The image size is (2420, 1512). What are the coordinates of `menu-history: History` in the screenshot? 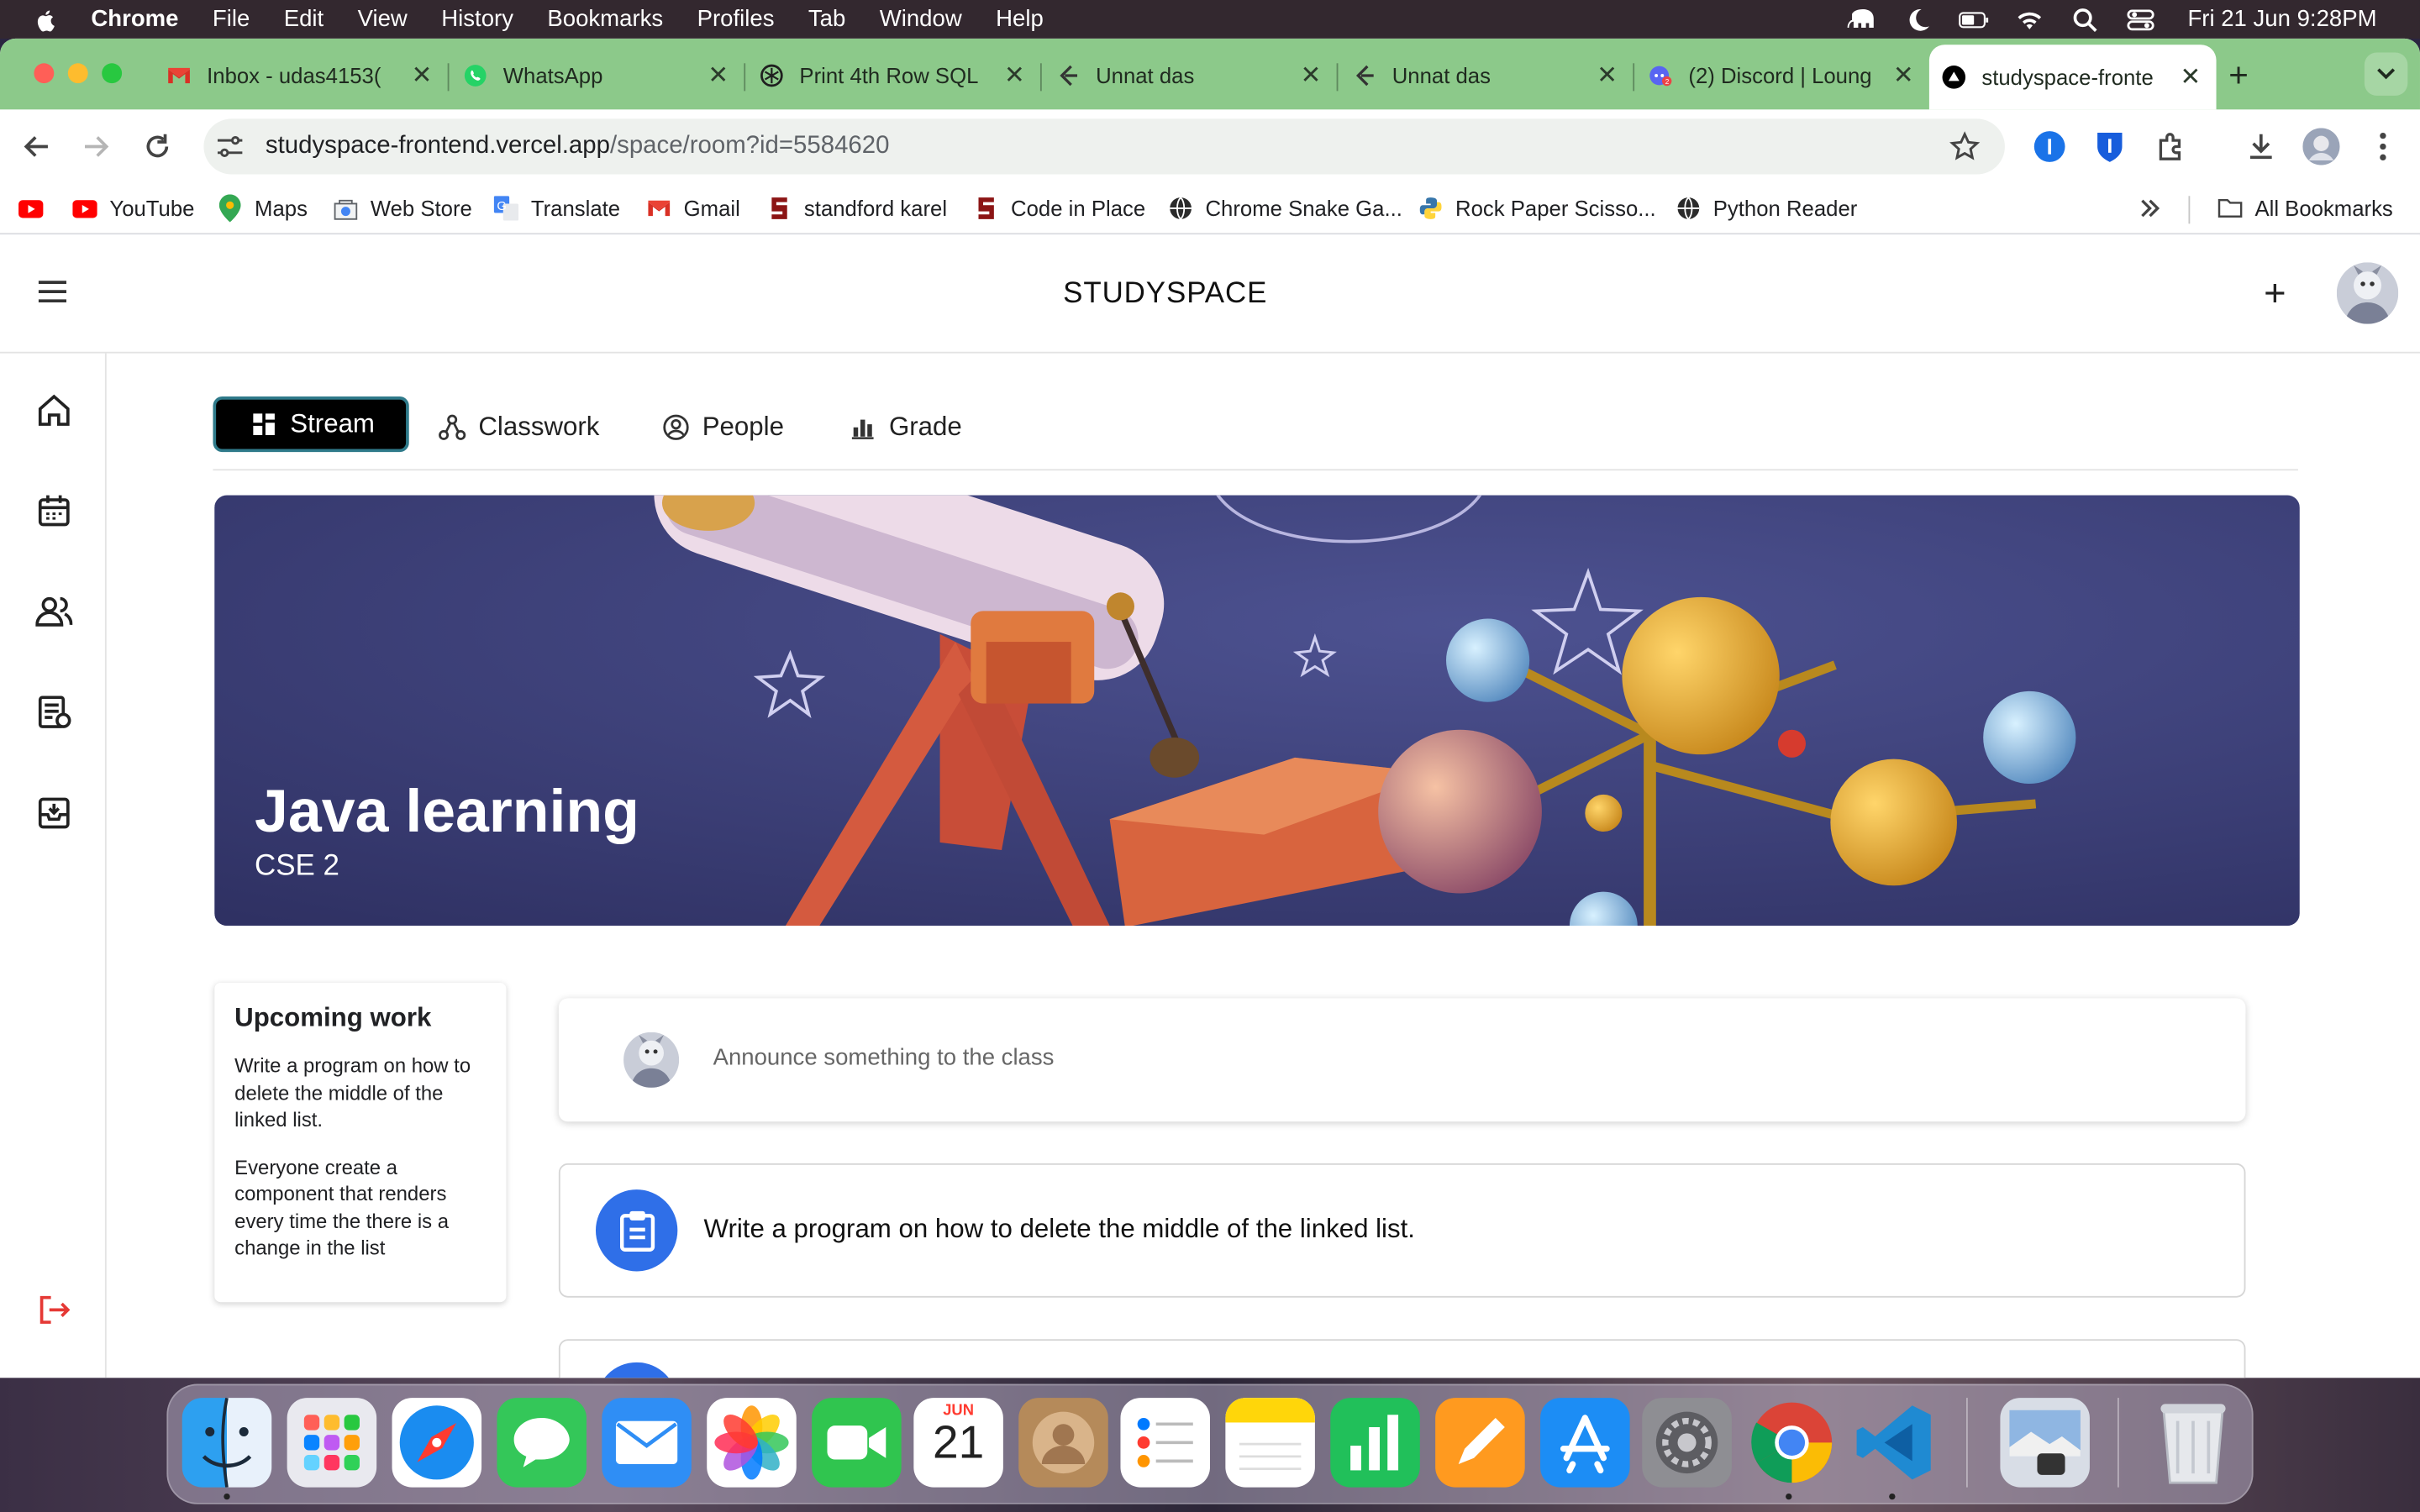 It's located at (477, 19).